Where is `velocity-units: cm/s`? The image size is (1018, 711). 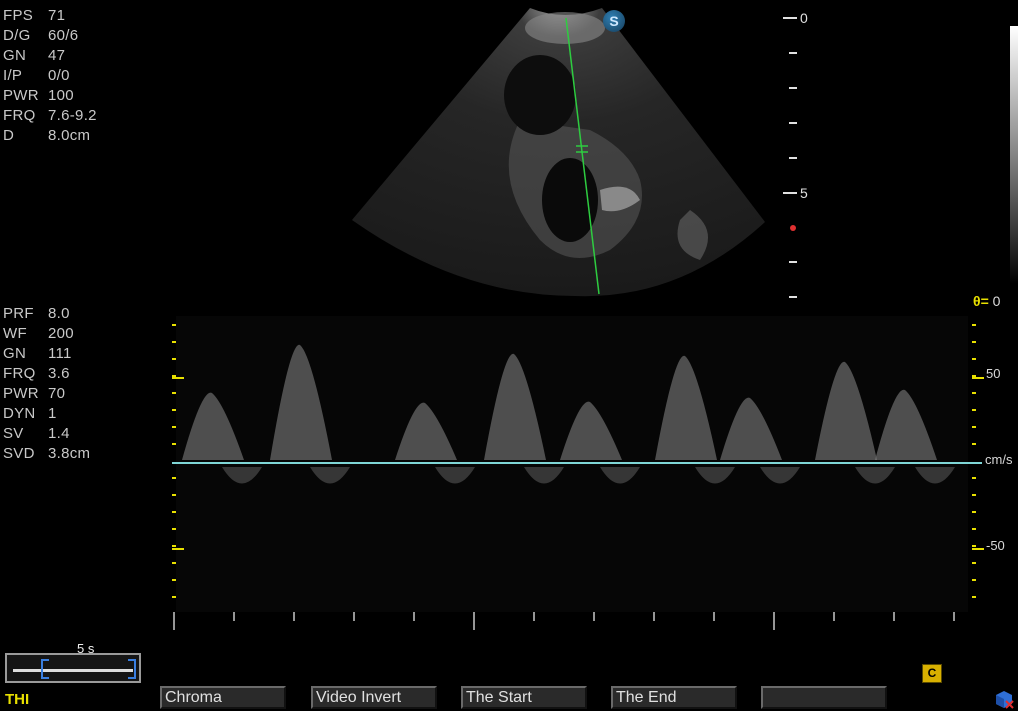
velocity-units: cm/s is located at coordinates (999, 459).